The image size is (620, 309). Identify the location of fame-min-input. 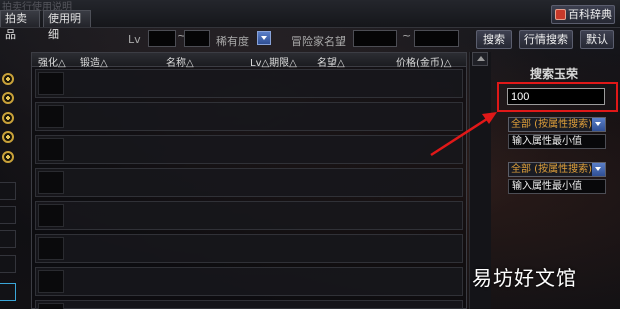
(375, 38).